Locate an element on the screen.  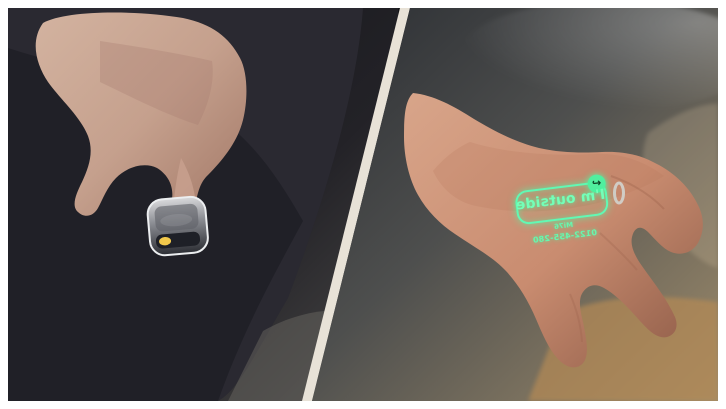
projected-message-mirrored: ↩ I'm outside Mi76 0122-455-280 is located at coordinates (563, 218).